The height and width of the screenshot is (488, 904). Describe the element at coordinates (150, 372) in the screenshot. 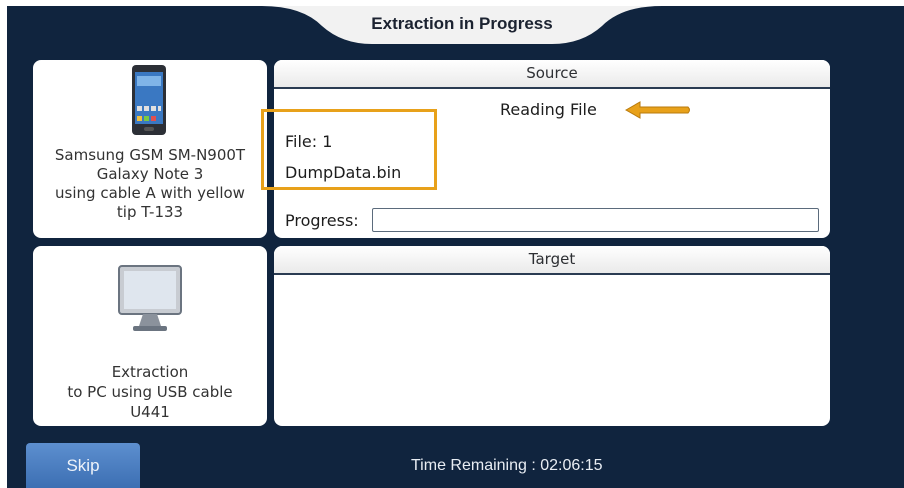

I see `destination-line: Extraction` at that location.